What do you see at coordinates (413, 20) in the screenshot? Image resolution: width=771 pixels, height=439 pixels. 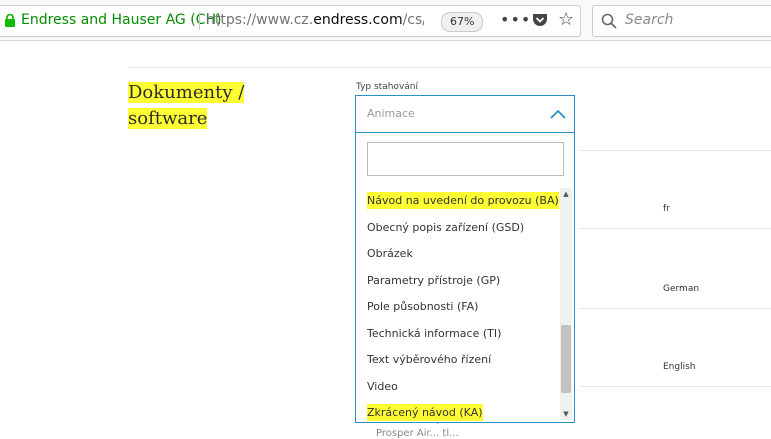 I see `url-rest: /cs/f` at bounding box center [413, 20].